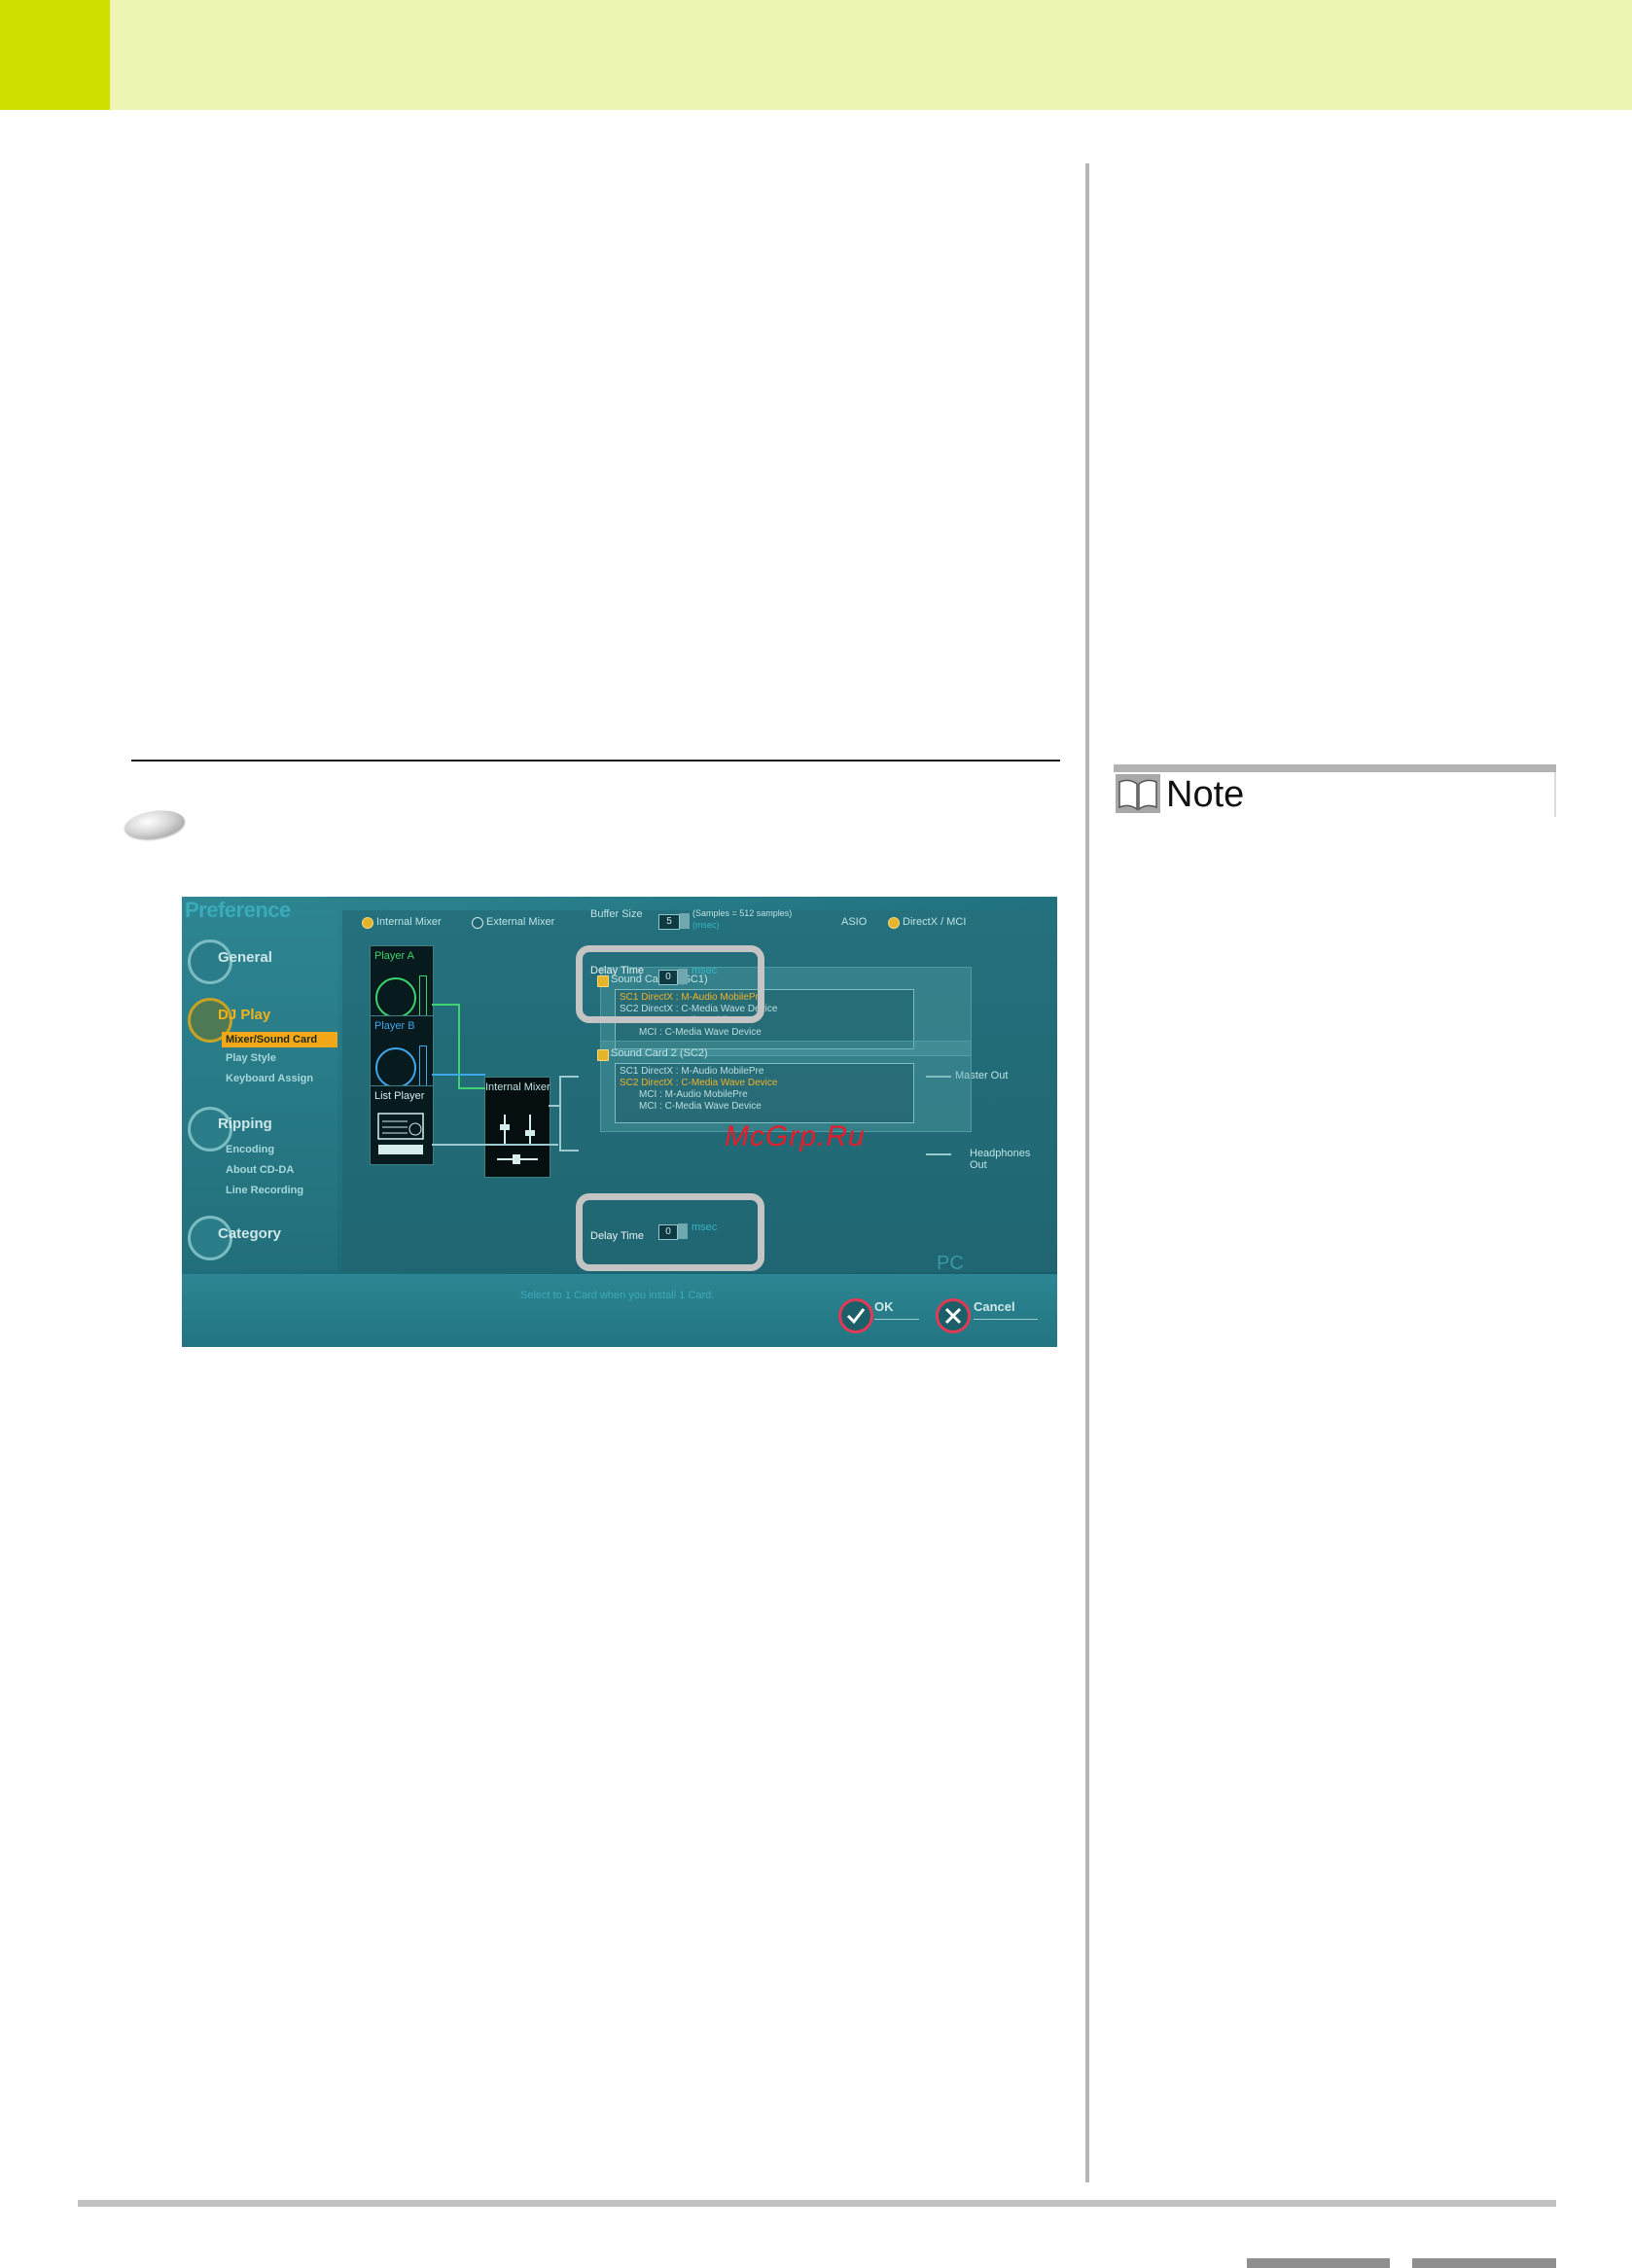  Describe the element at coordinates (670, 1232) in the screenshot. I see `delay-time-2-highlight` at that location.